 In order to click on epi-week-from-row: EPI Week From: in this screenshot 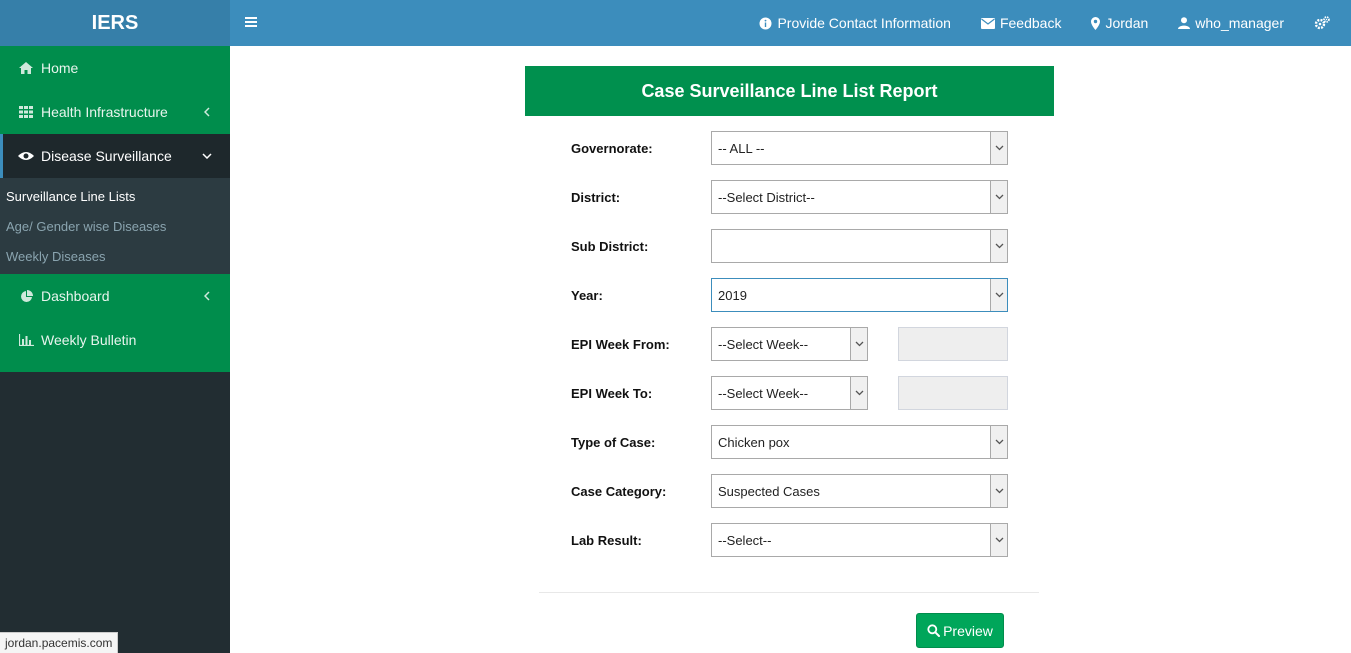, I will do `click(641, 344)`.